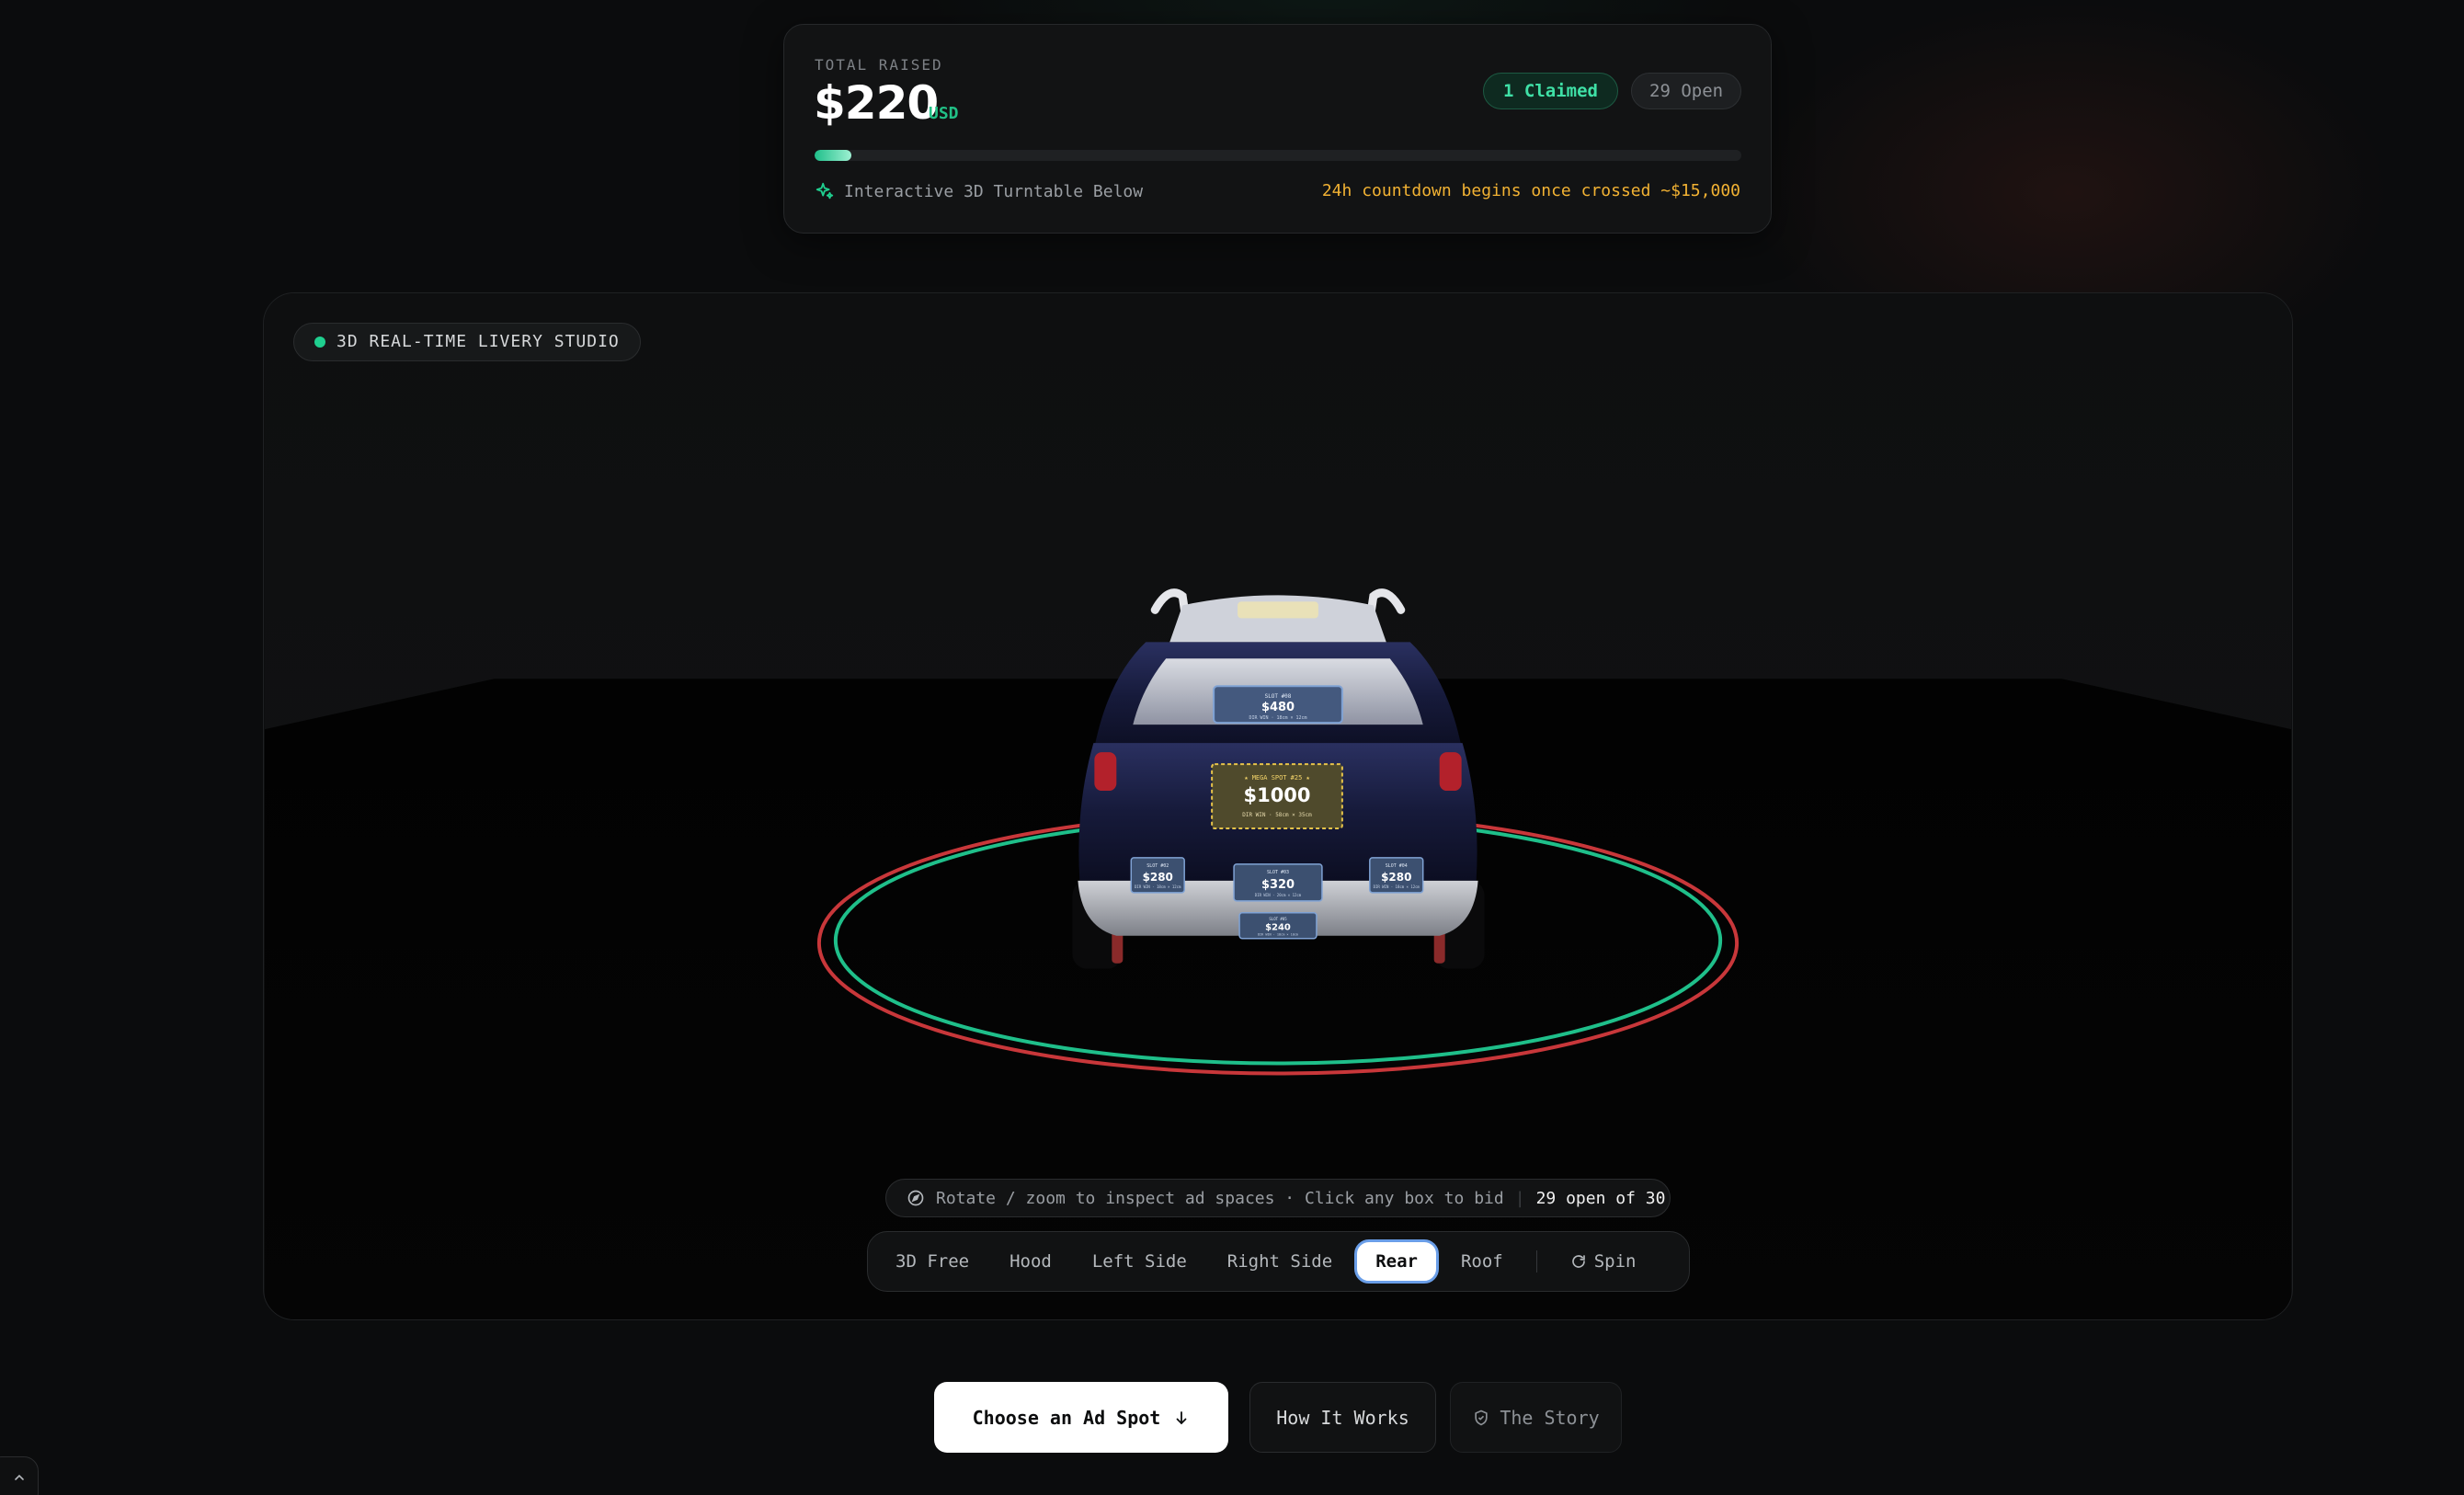  What do you see at coordinates (1276, 778) in the screenshot?
I see `ad-spot-title: ★ MEGA SPOT #25 ★` at bounding box center [1276, 778].